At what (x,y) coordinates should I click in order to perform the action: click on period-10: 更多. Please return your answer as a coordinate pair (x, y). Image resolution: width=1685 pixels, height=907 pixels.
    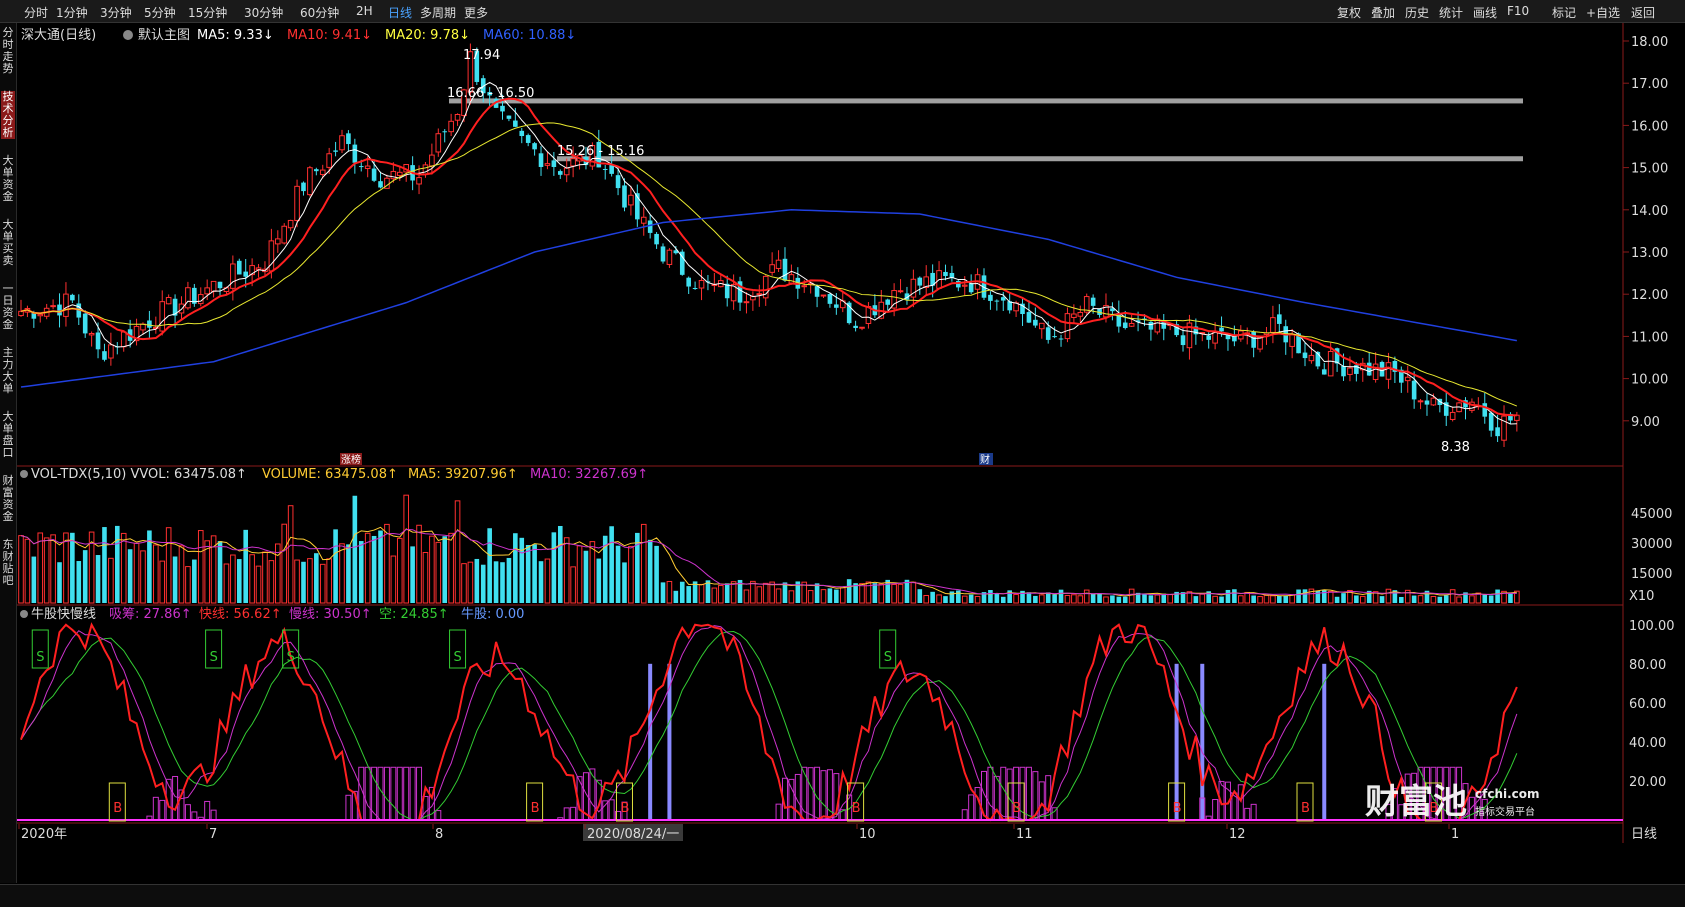
    Looking at the image, I should click on (476, 12).